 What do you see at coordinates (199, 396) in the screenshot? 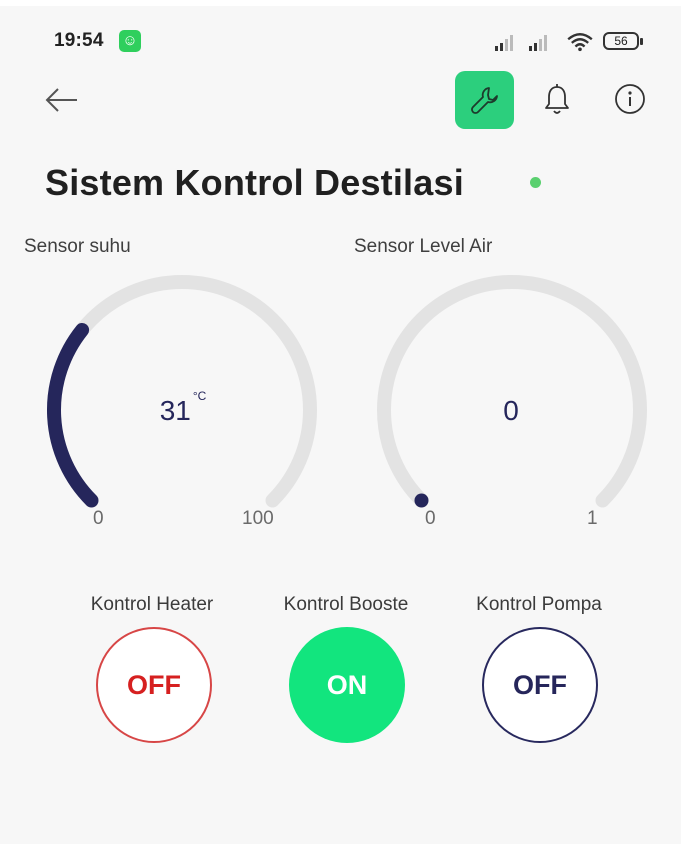
I see `gauge-unit: °C` at bounding box center [199, 396].